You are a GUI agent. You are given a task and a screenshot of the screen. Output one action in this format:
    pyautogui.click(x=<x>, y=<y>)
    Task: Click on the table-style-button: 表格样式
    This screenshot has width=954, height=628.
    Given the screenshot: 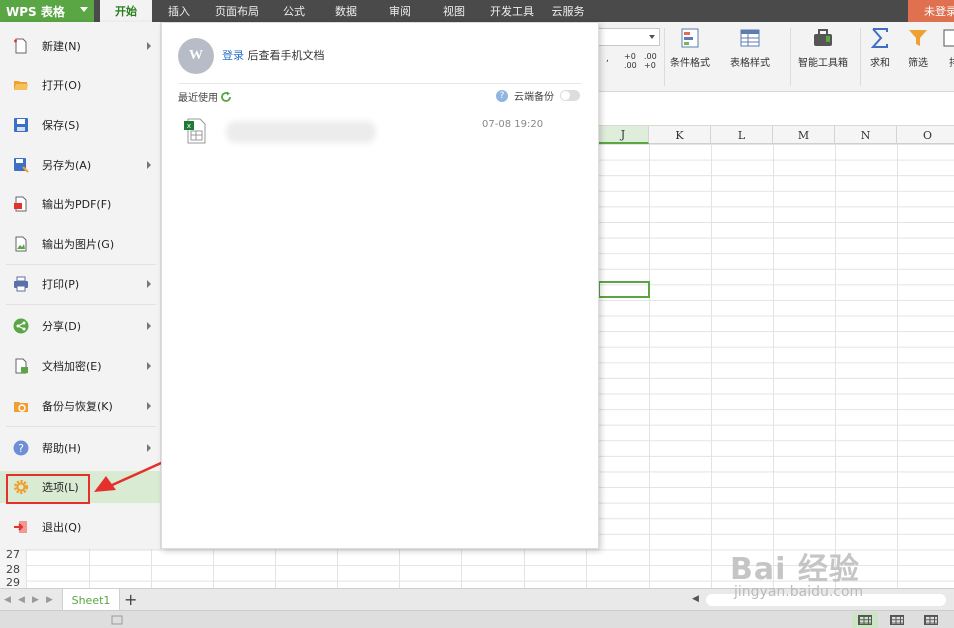 What is the action you would take?
    pyautogui.click(x=750, y=47)
    